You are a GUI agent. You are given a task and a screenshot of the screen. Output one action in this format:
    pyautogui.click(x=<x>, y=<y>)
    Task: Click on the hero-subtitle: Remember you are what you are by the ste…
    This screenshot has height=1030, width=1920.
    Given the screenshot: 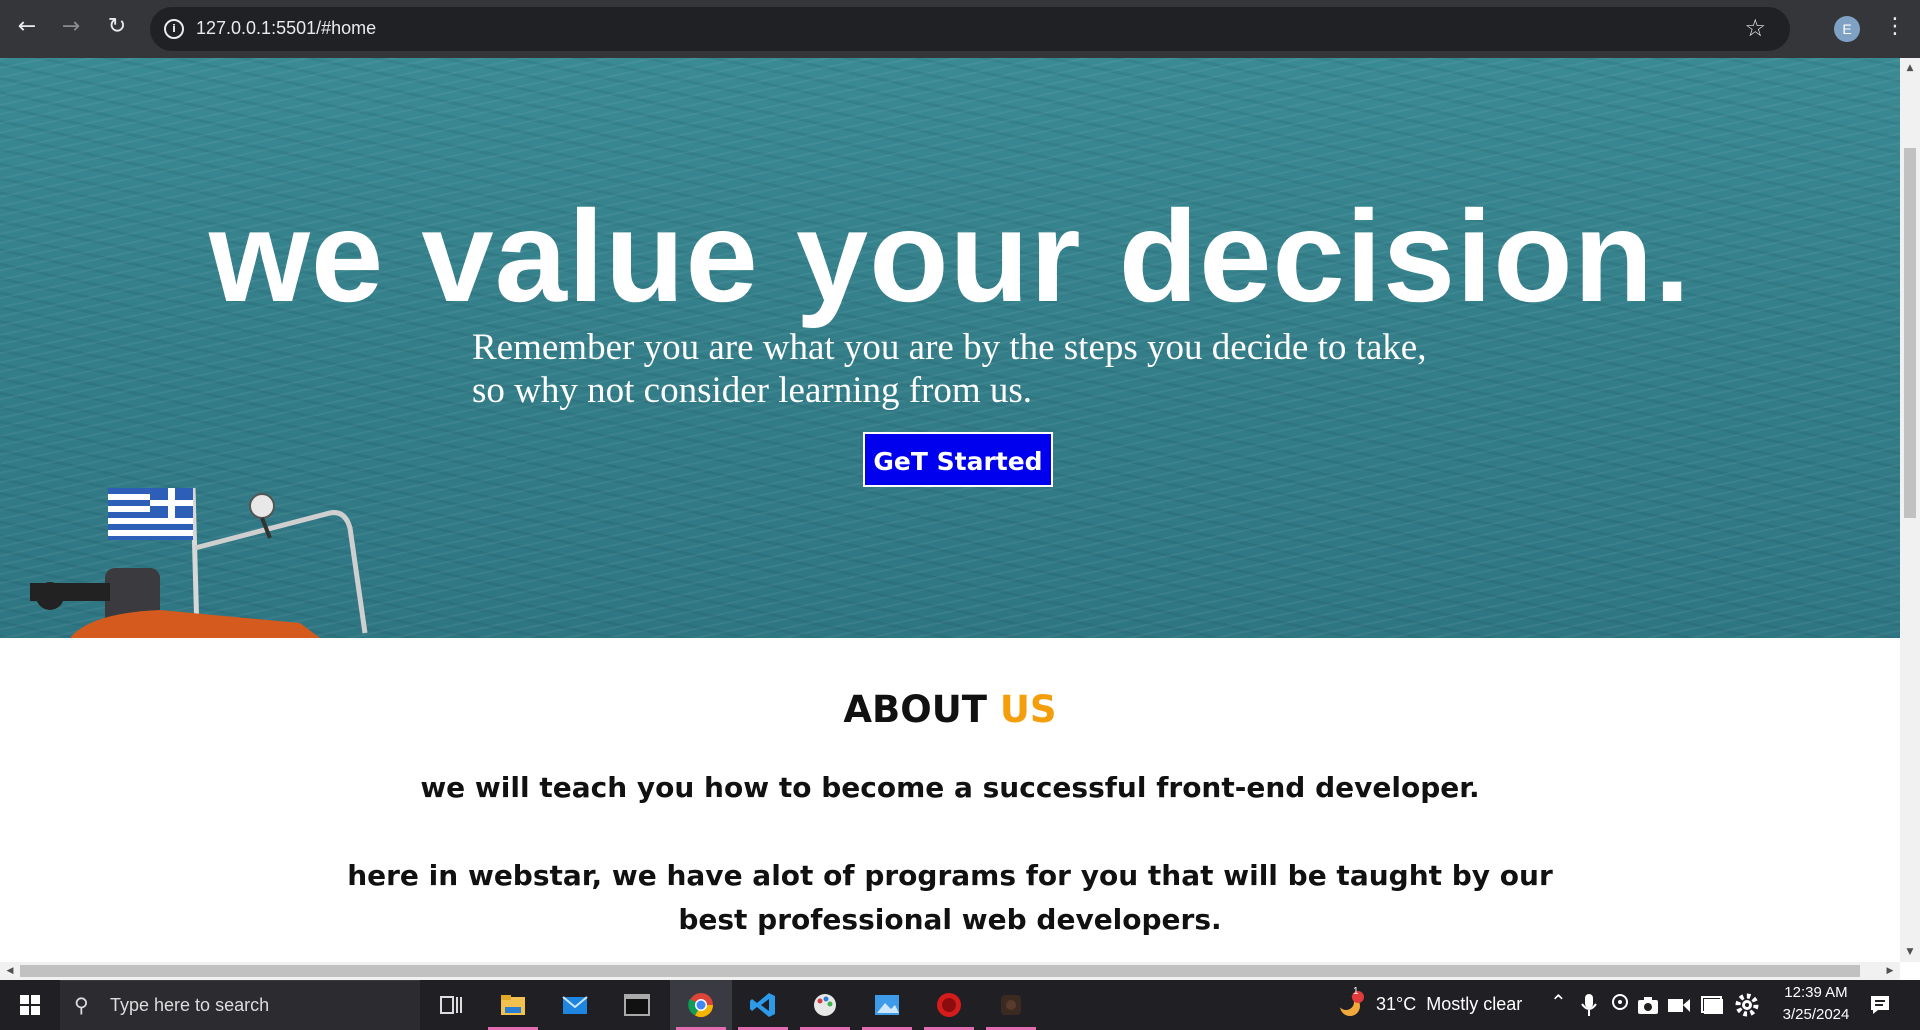 What is the action you would take?
    pyautogui.click(x=972, y=369)
    